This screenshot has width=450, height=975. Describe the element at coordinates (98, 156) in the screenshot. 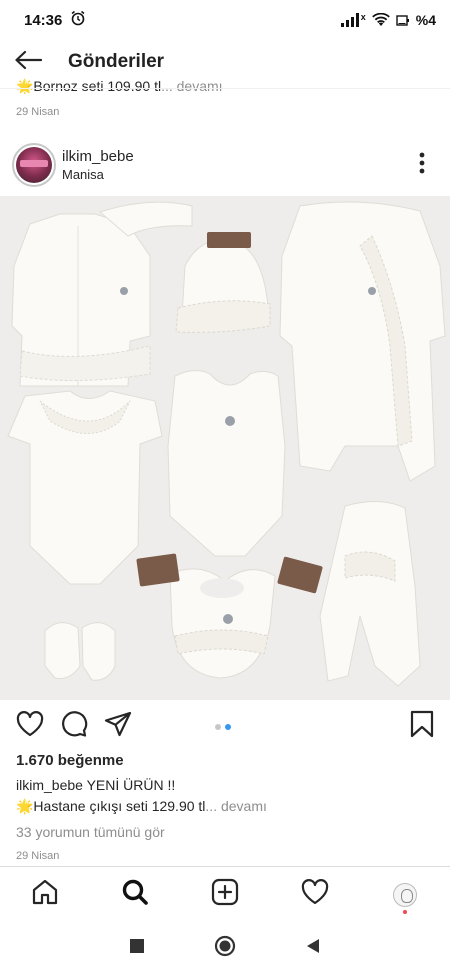

I see `post-username: ilkim_bebe` at that location.